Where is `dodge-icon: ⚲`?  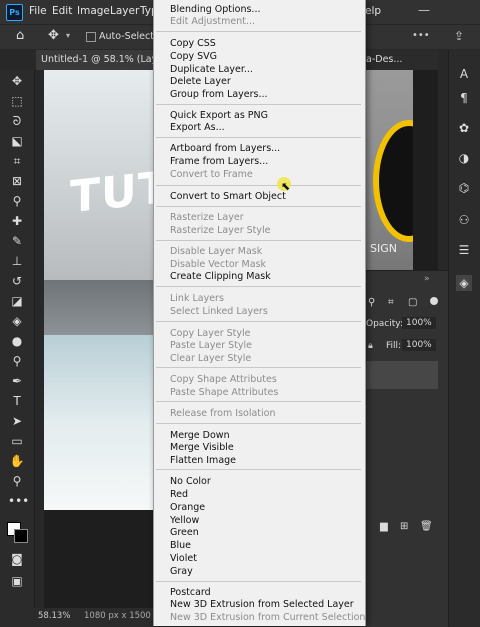 dodge-icon: ⚲ is located at coordinates (17, 361).